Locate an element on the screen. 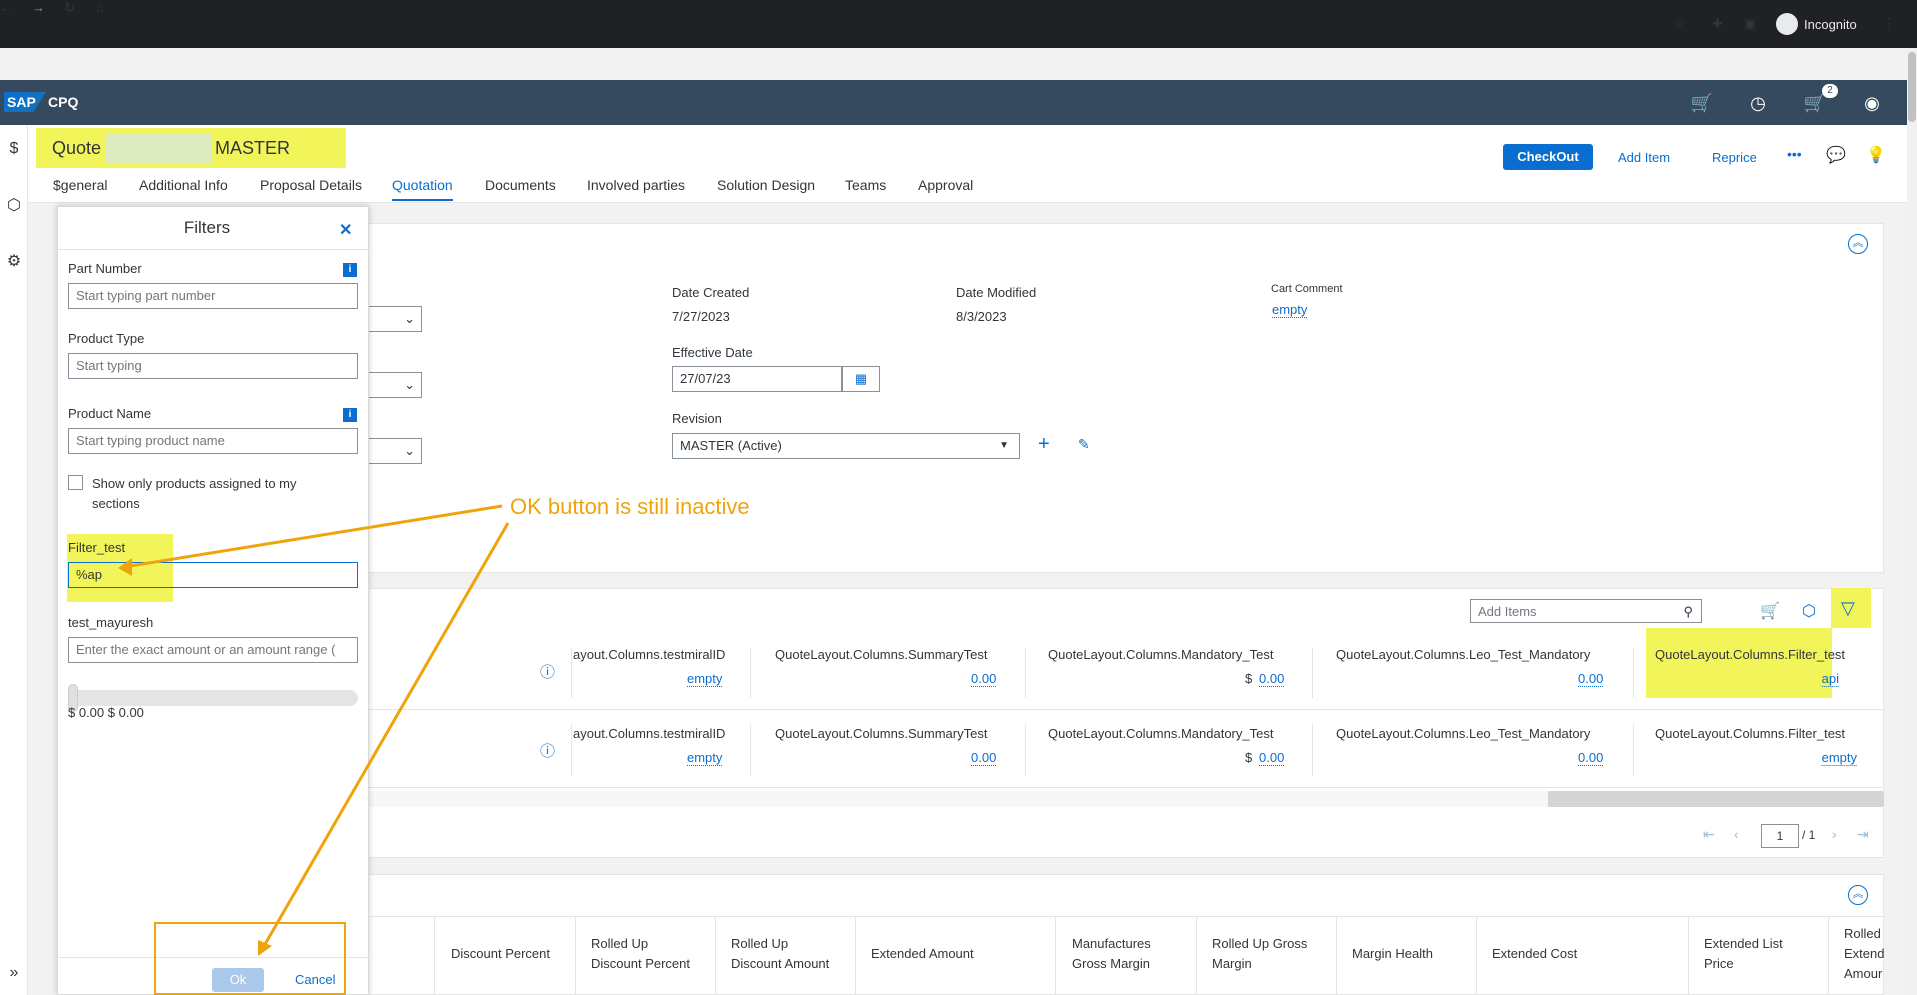 This screenshot has width=1917, height=995. arrow-to-ok-button is located at coordinates (386, 734).